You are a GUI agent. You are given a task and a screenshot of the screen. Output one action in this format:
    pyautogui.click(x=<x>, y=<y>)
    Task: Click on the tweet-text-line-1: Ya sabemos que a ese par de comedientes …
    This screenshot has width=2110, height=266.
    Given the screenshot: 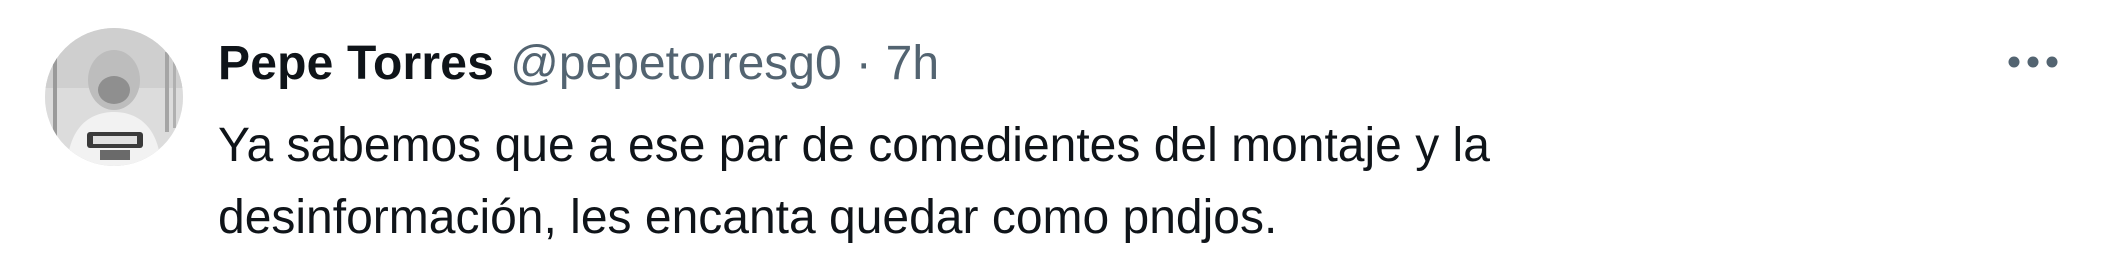 What is the action you would take?
    pyautogui.click(x=854, y=145)
    